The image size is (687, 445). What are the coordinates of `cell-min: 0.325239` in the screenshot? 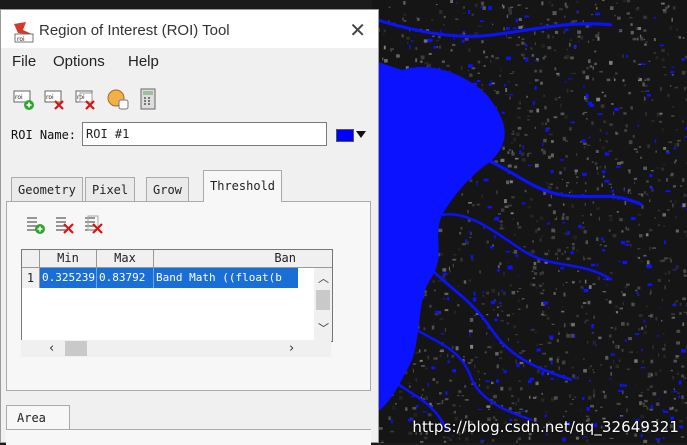 It's located at (68, 278).